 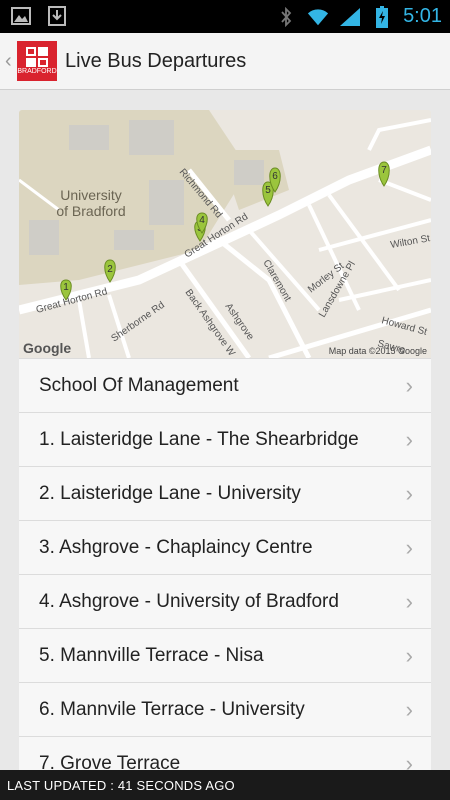 I want to click on page-title: Live Bus Departures, so click(x=156, y=60).